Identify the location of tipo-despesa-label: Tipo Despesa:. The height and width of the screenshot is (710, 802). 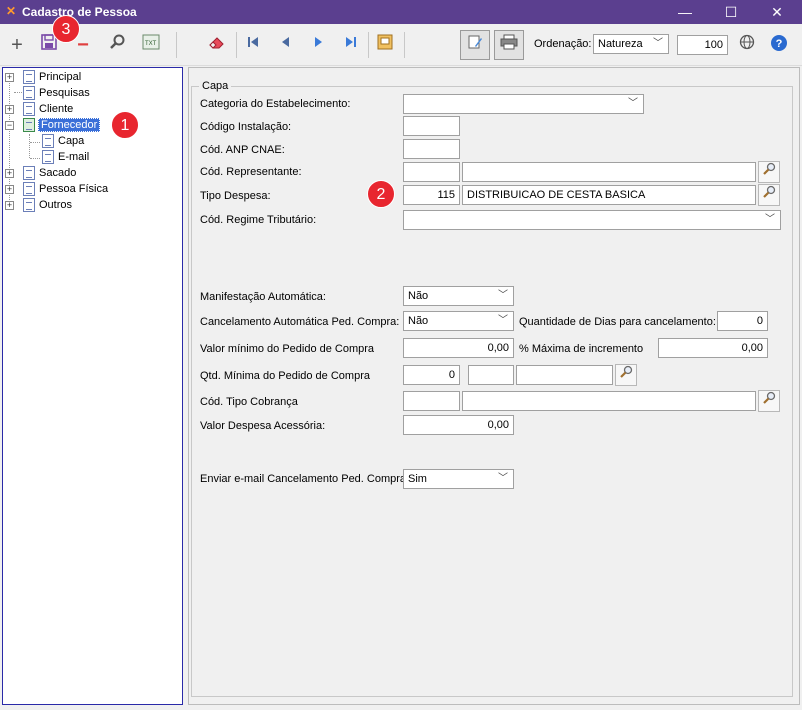
(235, 196).